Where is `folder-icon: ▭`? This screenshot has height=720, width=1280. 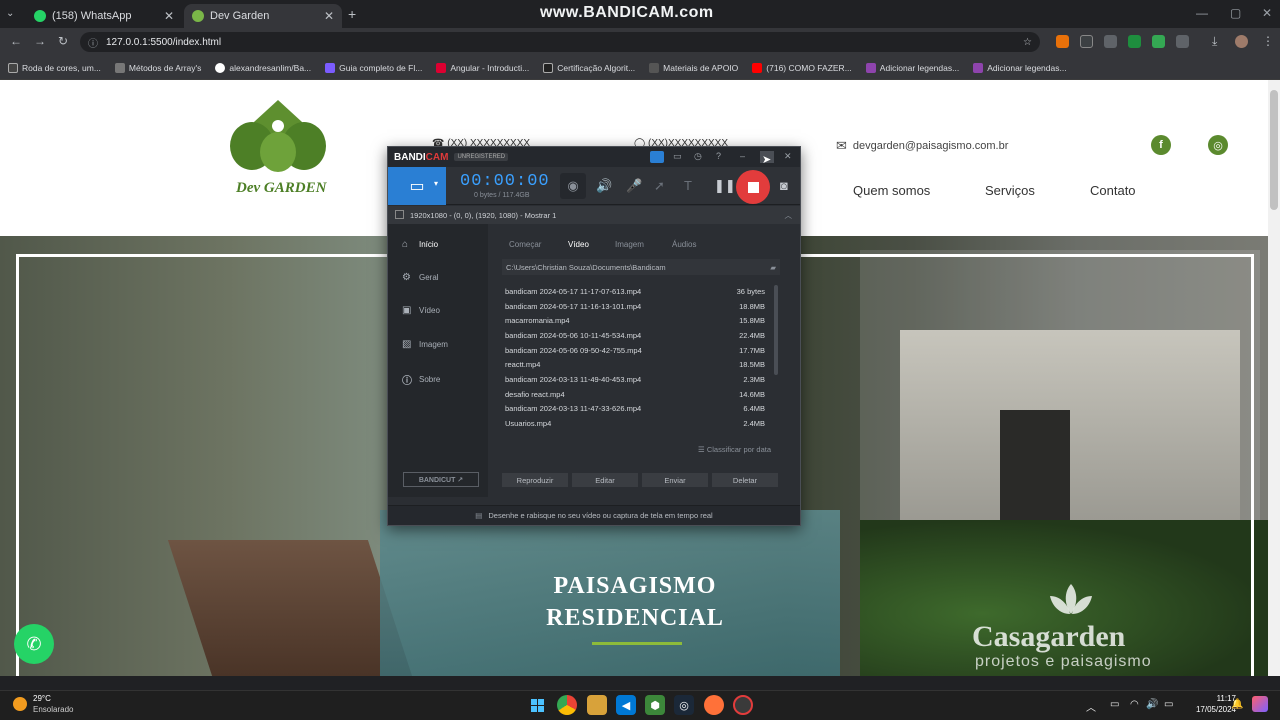 folder-icon: ▭ is located at coordinates (677, 156).